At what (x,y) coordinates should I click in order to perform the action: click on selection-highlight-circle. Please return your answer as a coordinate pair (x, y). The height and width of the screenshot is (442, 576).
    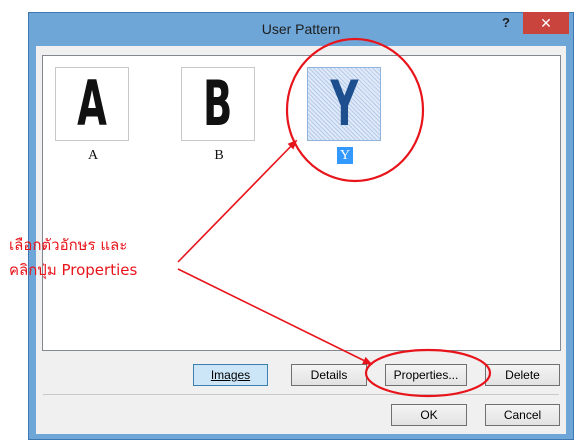
    Looking at the image, I should click on (355, 110).